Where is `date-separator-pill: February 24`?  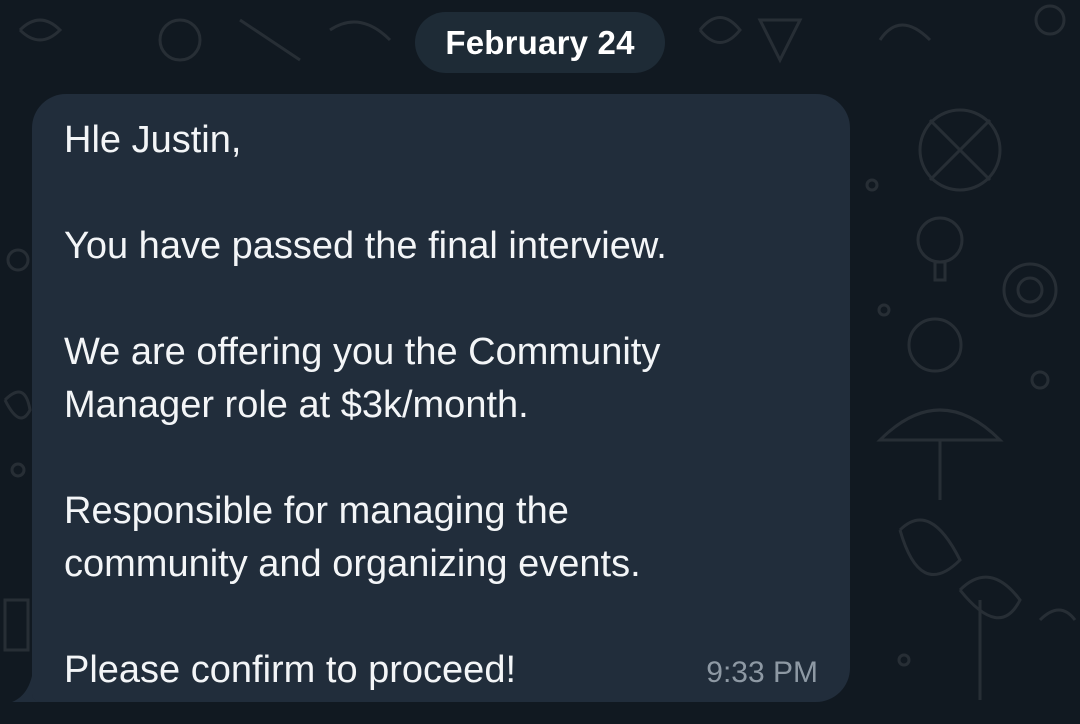 date-separator-pill: February 24 is located at coordinates (540, 42).